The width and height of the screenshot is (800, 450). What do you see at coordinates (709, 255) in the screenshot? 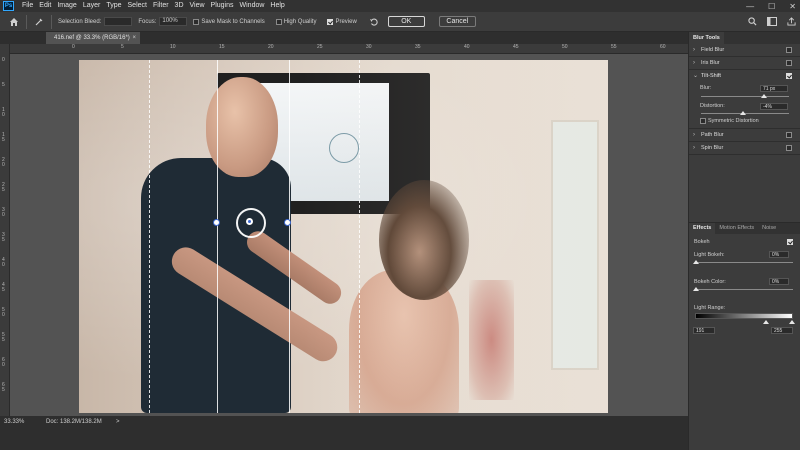
I see `light-bokeh-label: Light Bokeh:` at bounding box center [709, 255].